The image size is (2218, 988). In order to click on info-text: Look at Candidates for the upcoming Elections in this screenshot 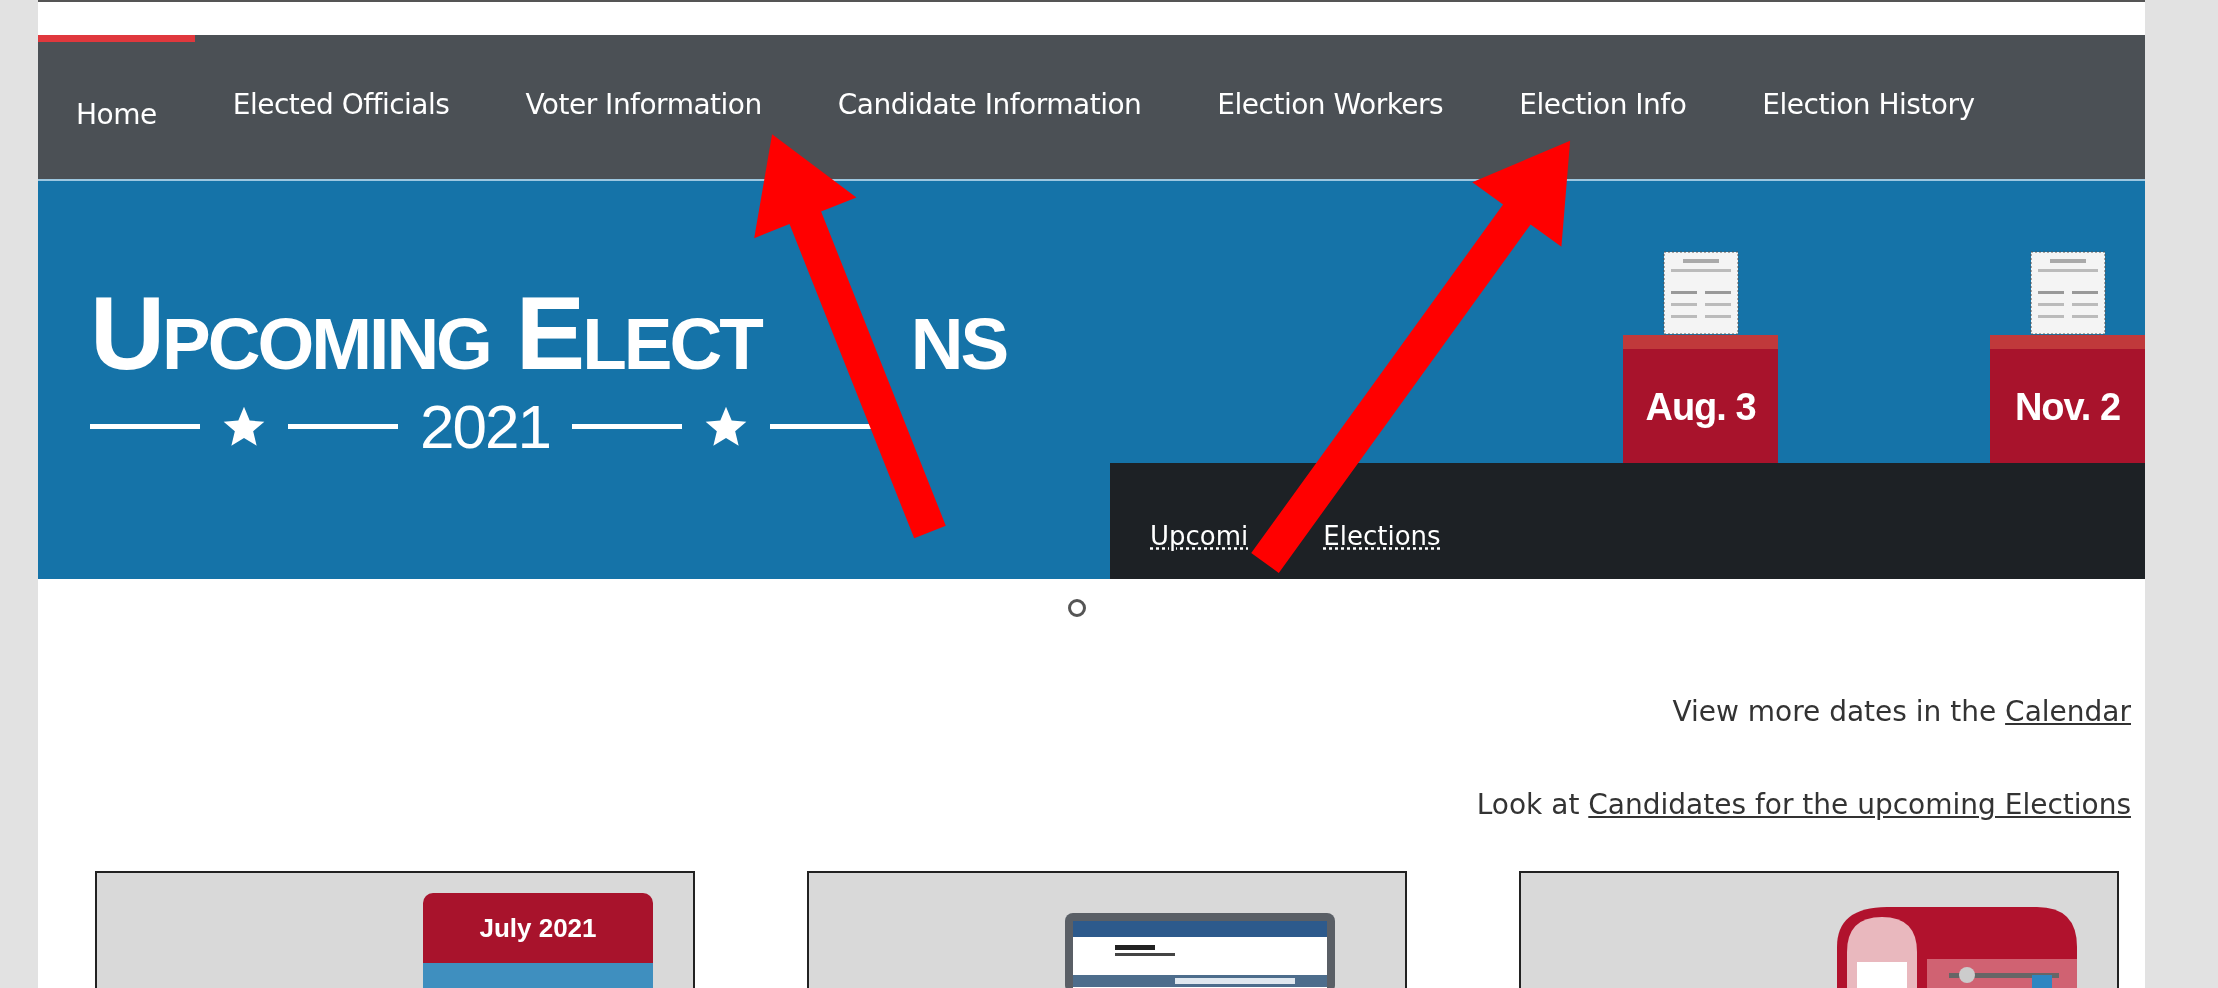, I will do `click(1803, 804)`.